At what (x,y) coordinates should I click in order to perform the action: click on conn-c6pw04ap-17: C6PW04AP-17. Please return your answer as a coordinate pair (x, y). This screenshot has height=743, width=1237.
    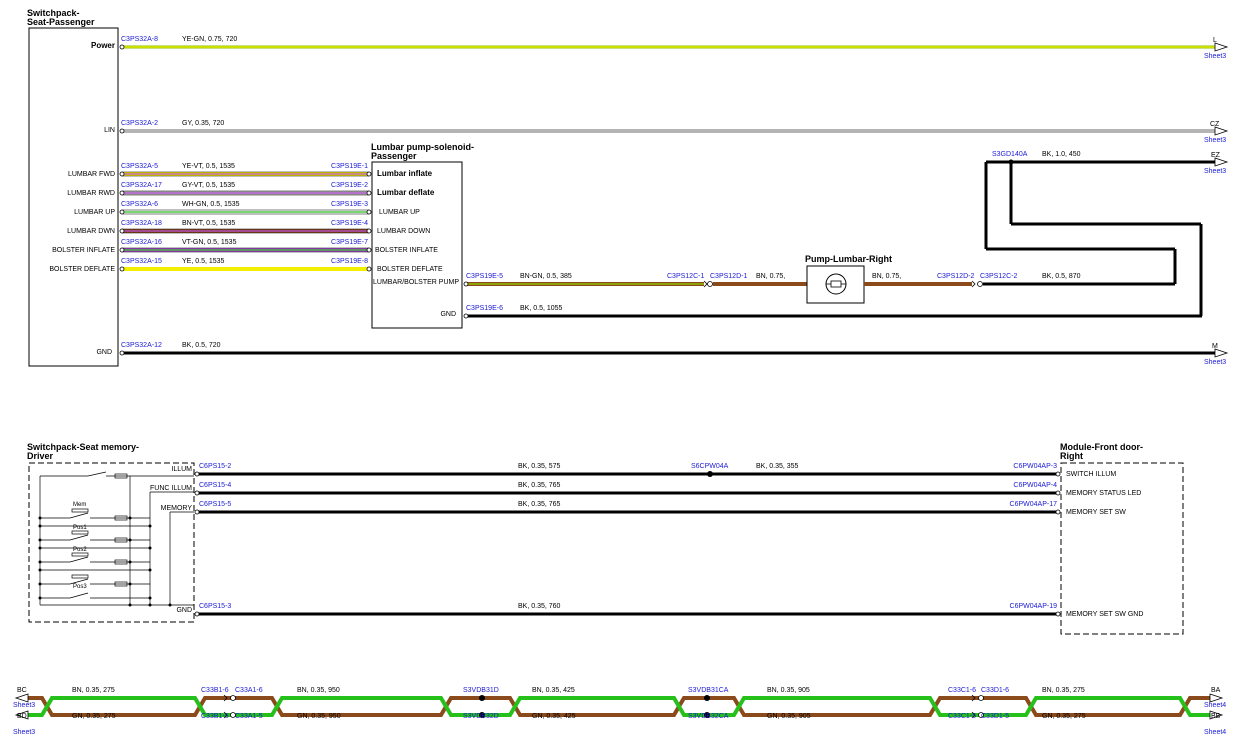
    Looking at the image, I should click on (1034, 504).